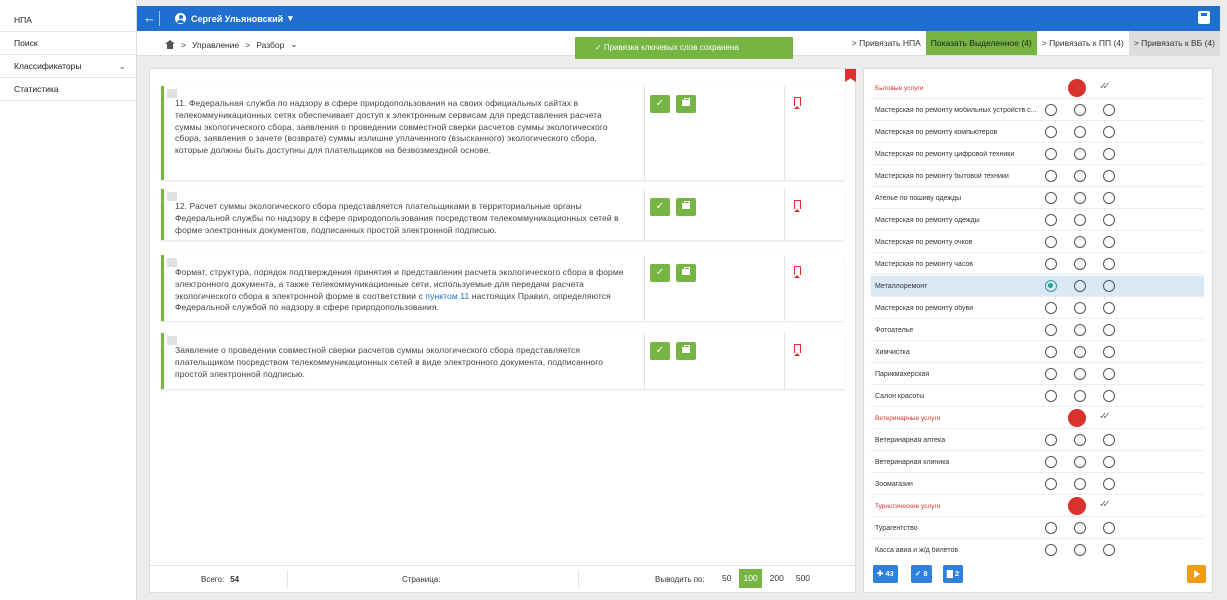  Describe the element at coordinates (1037, 242) in the screenshot. I see `classifier-row: Мастерская по ремонту очков` at that location.